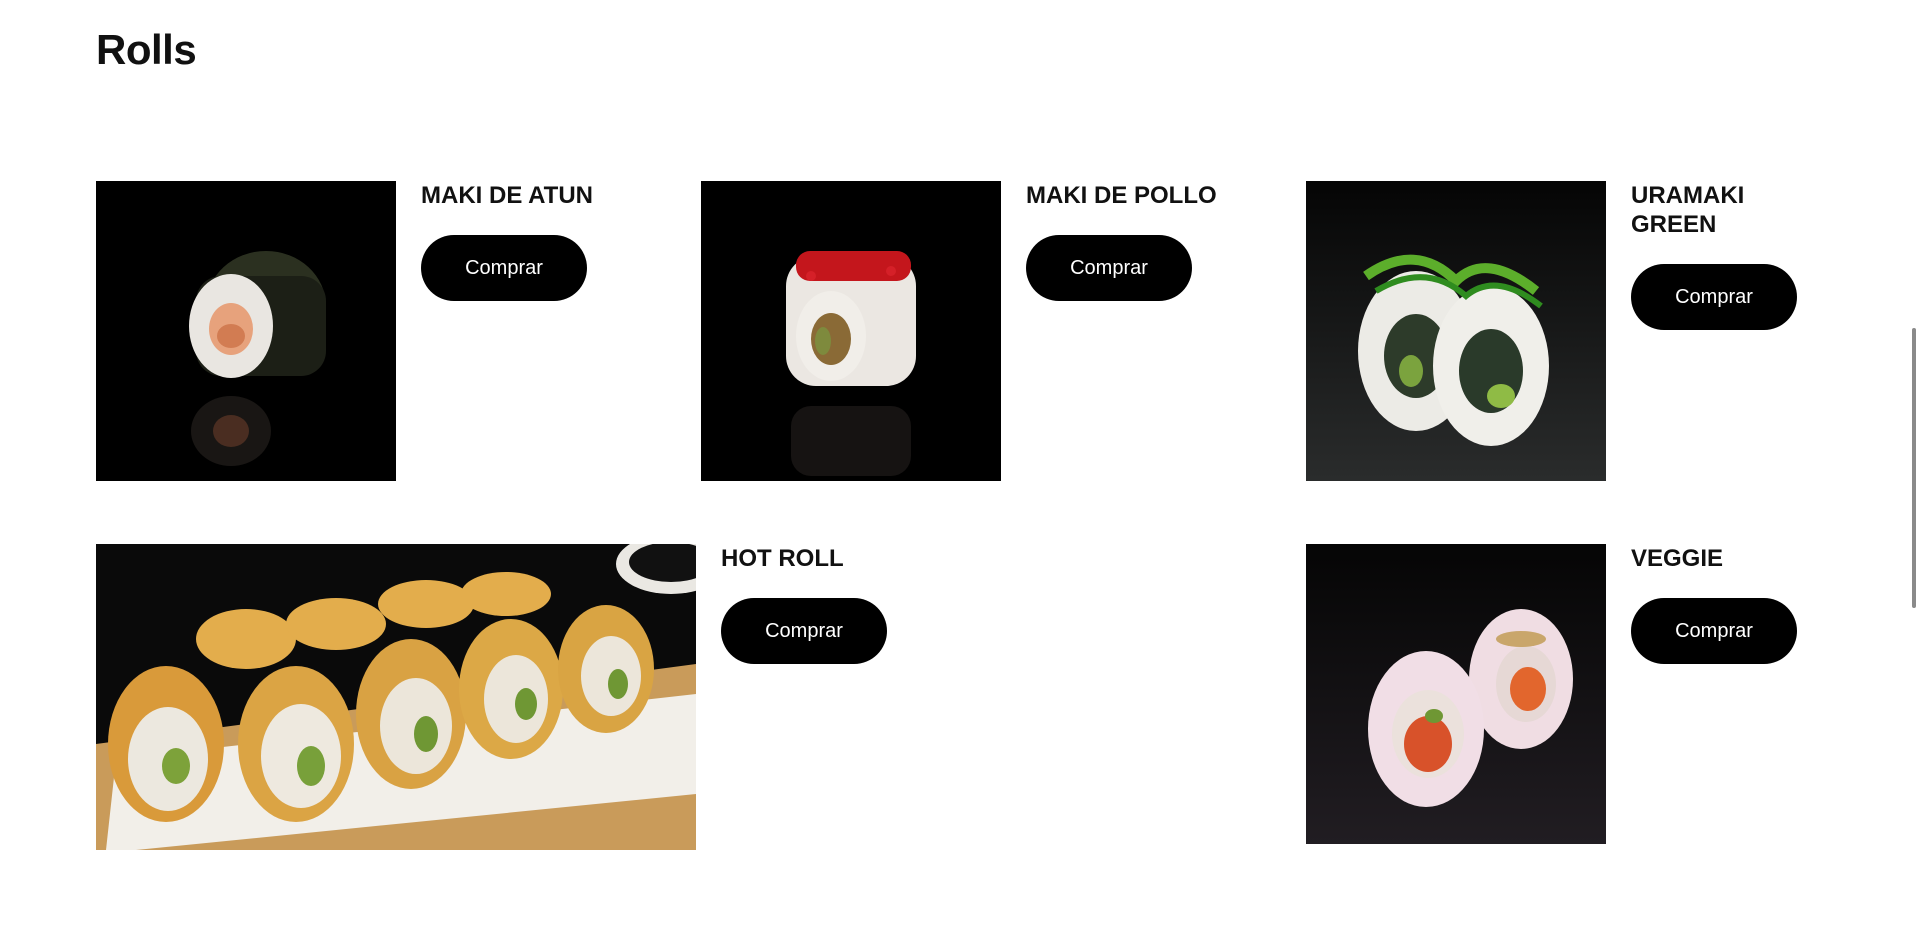 Image resolution: width=1919 pixels, height=935 pixels. I want to click on buy-button-hot-roll: Comprar, so click(804, 631).